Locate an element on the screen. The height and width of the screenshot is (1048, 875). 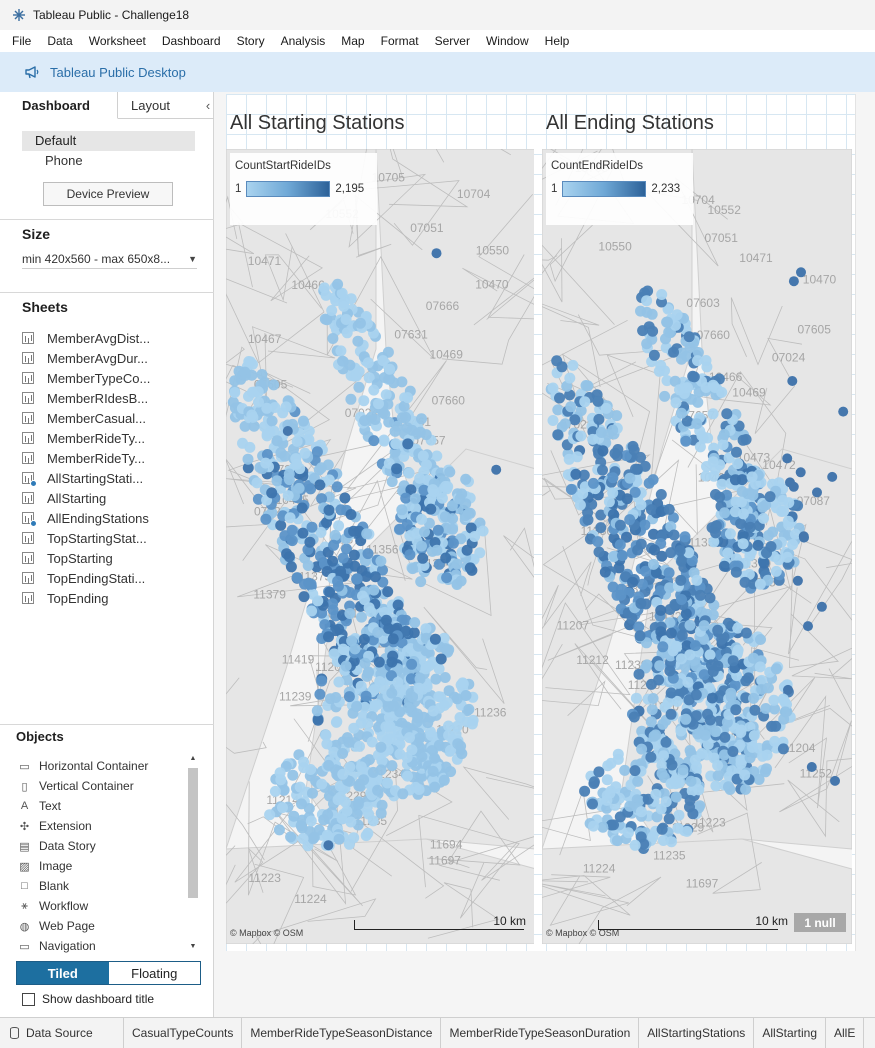
map-attribution: © Mapbox © OSM is located at coordinates (266, 933).